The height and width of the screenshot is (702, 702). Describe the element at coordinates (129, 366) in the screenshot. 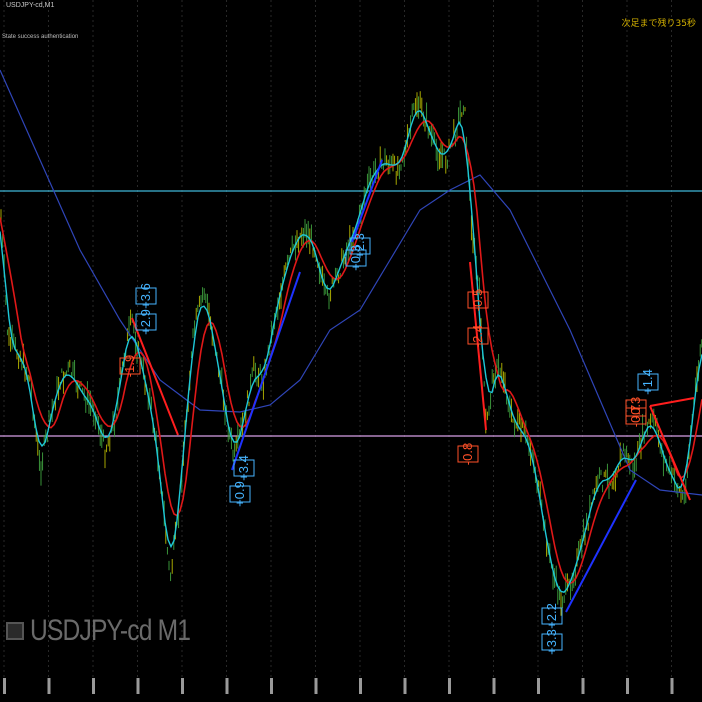

I see `trade-tag-label: -1.9` at that location.